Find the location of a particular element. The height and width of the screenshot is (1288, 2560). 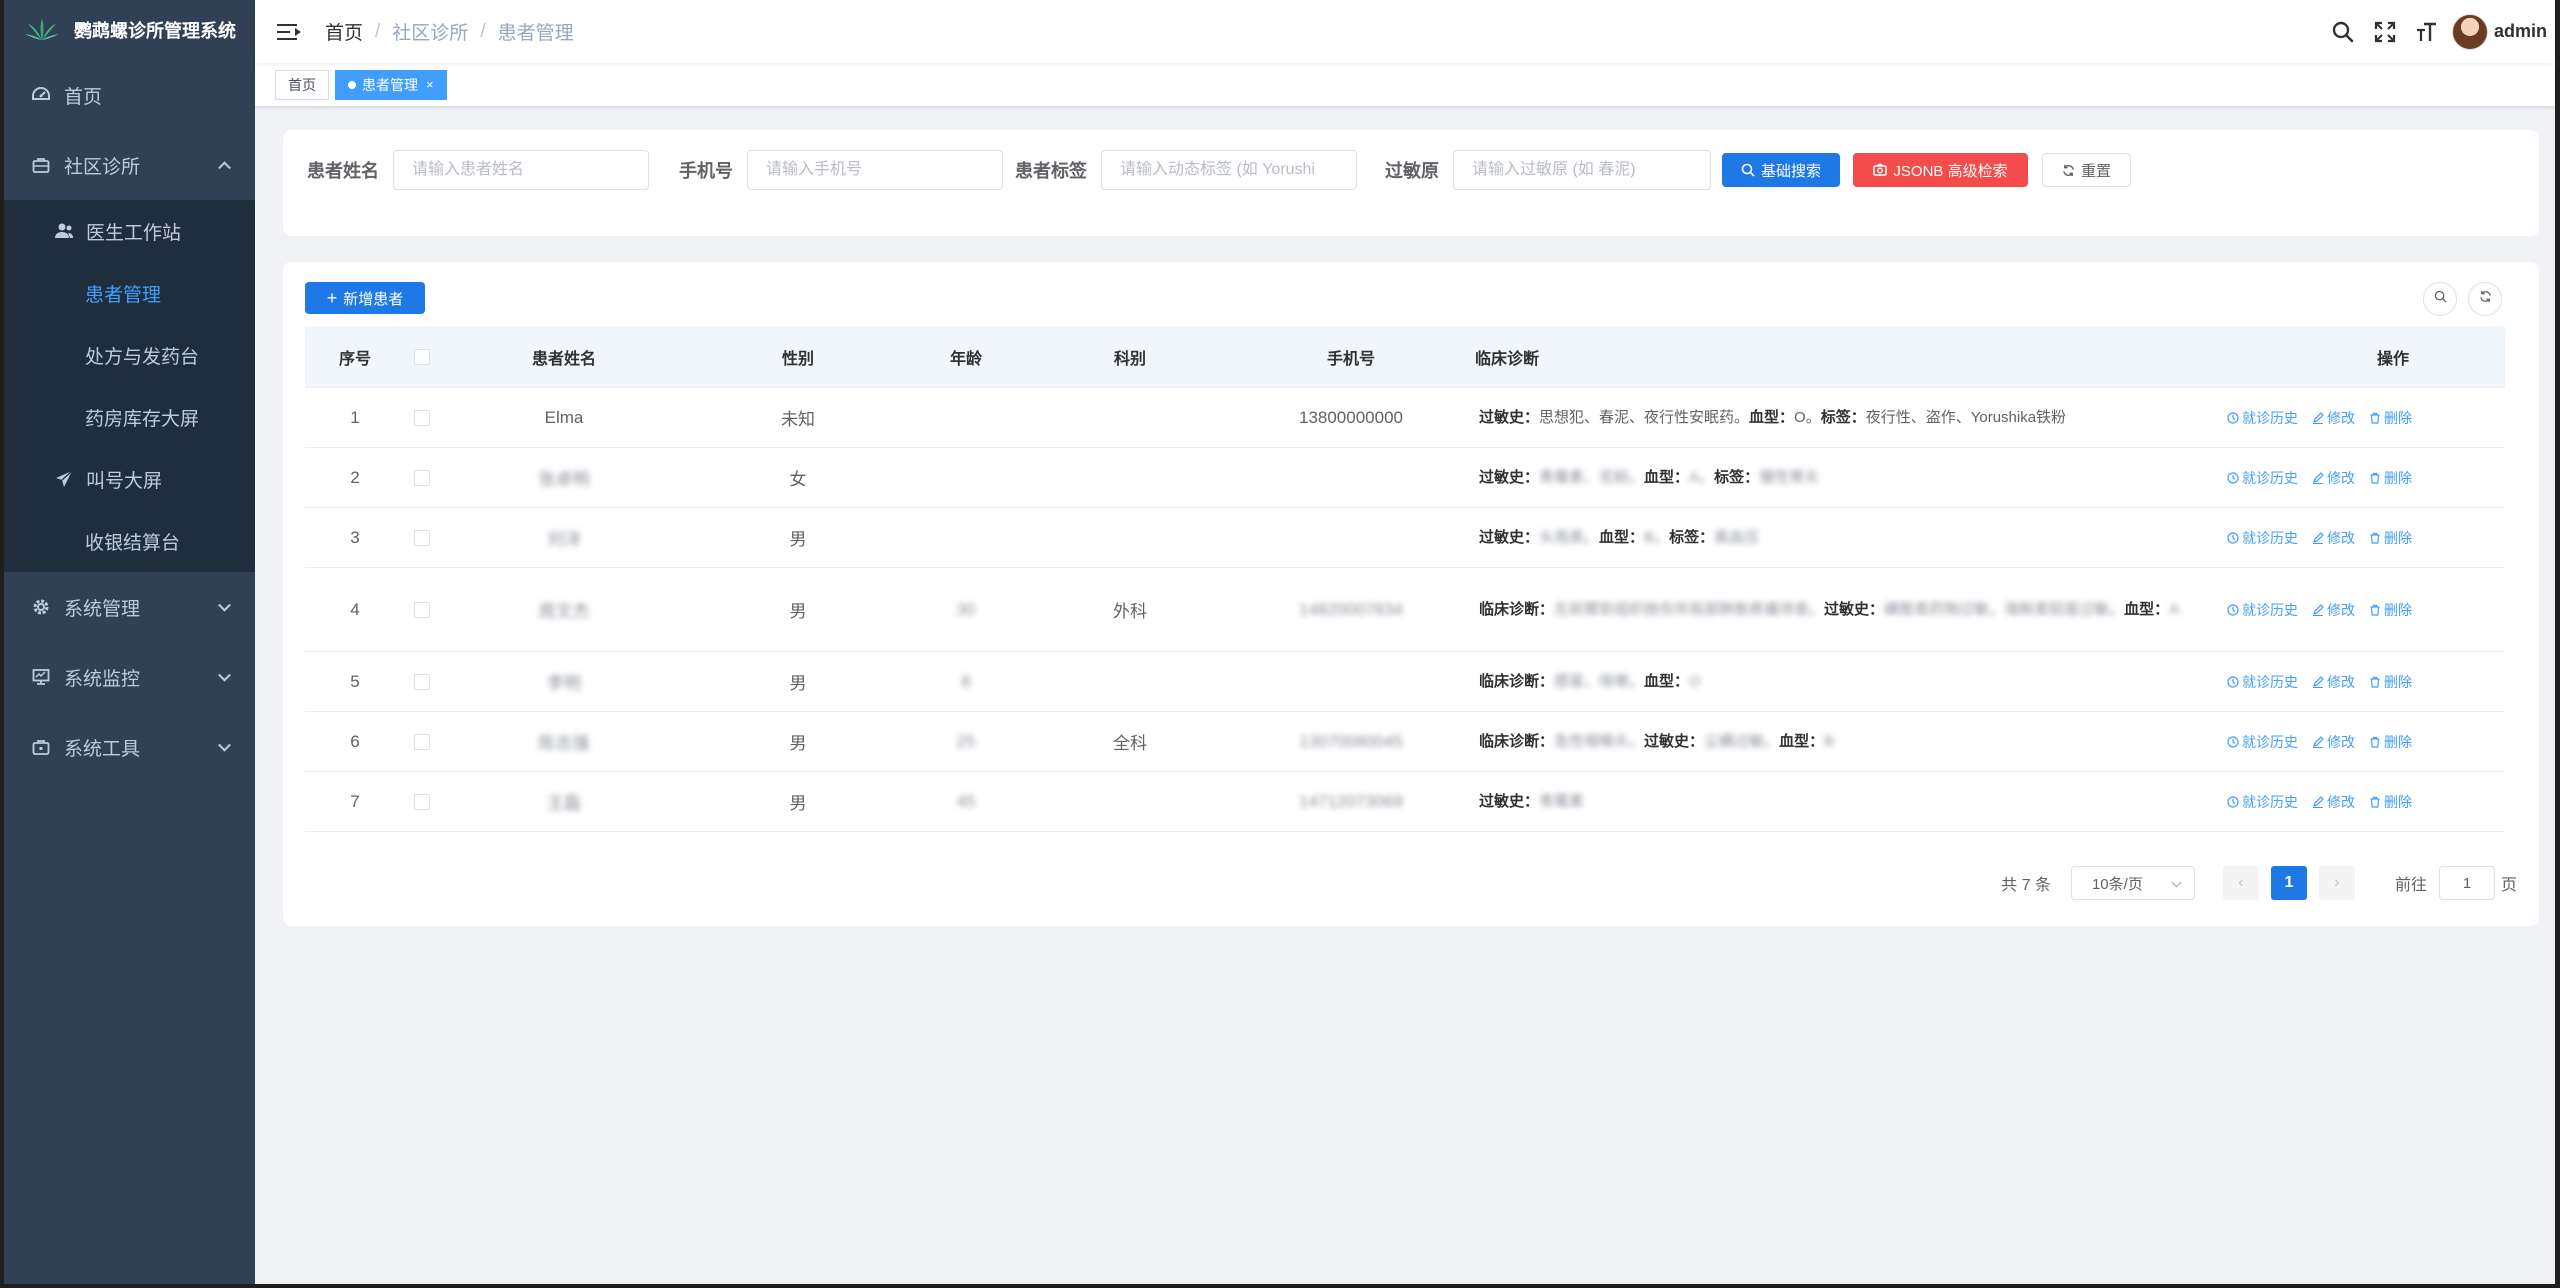

basic-search-button: 基础搜索 is located at coordinates (1781, 170).